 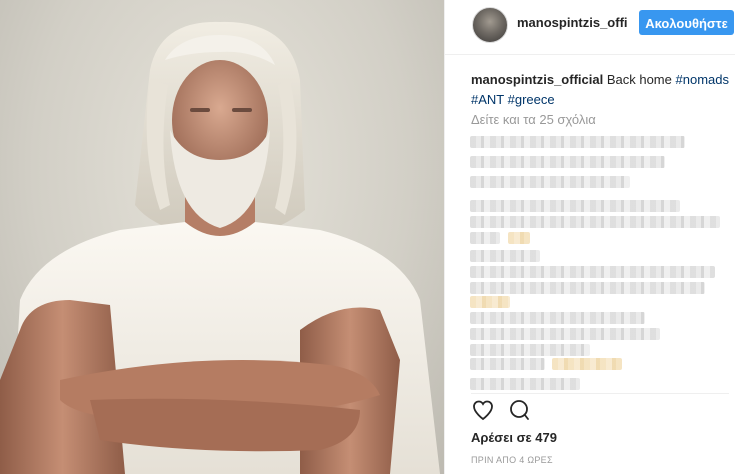 What do you see at coordinates (531, 99) in the screenshot?
I see `hashtag-greece: #greece` at bounding box center [531, 99].